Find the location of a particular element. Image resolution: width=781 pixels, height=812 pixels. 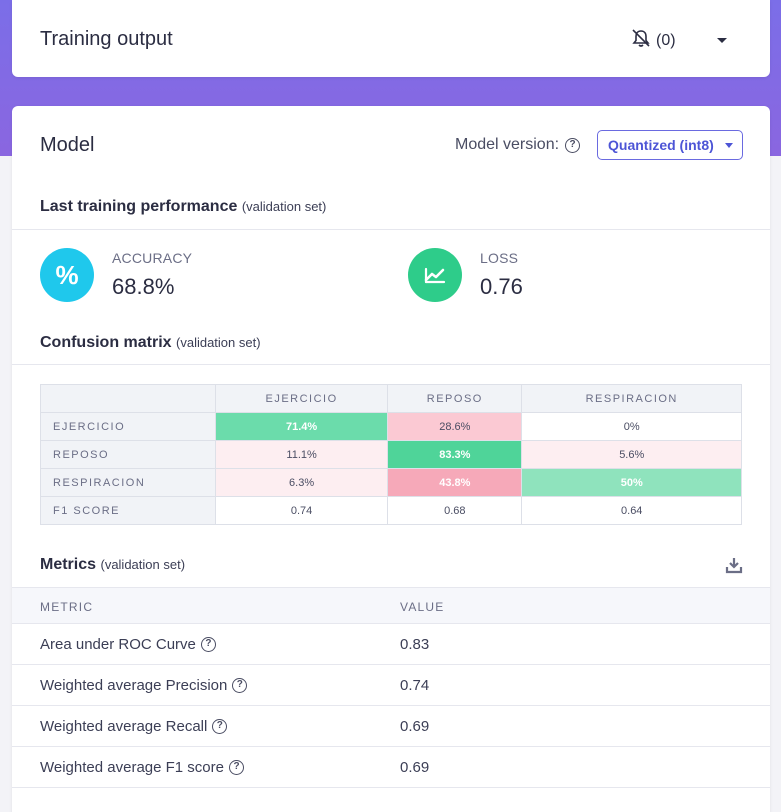

metrics-heading: Metrics (validation set) is located at coordinates (112, 565).